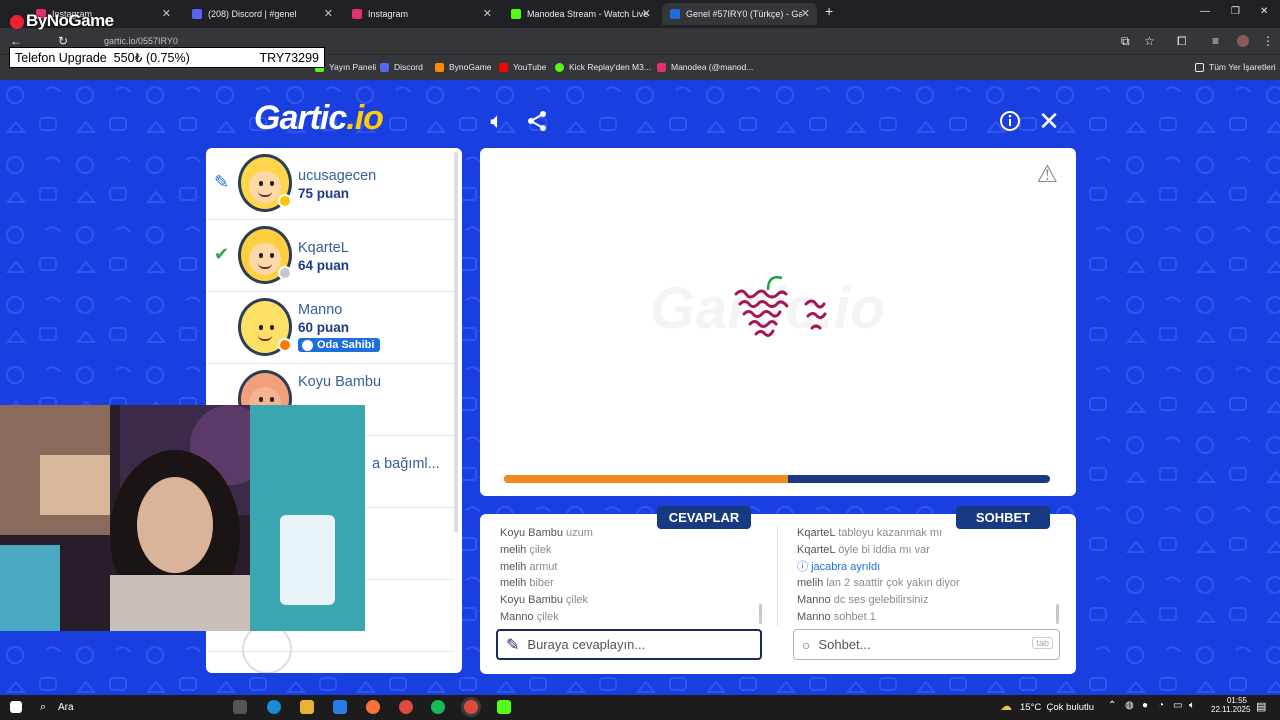  Describe the element at coordinates (438, 707) in the screenshot. I see `spotify-icon` at that location.